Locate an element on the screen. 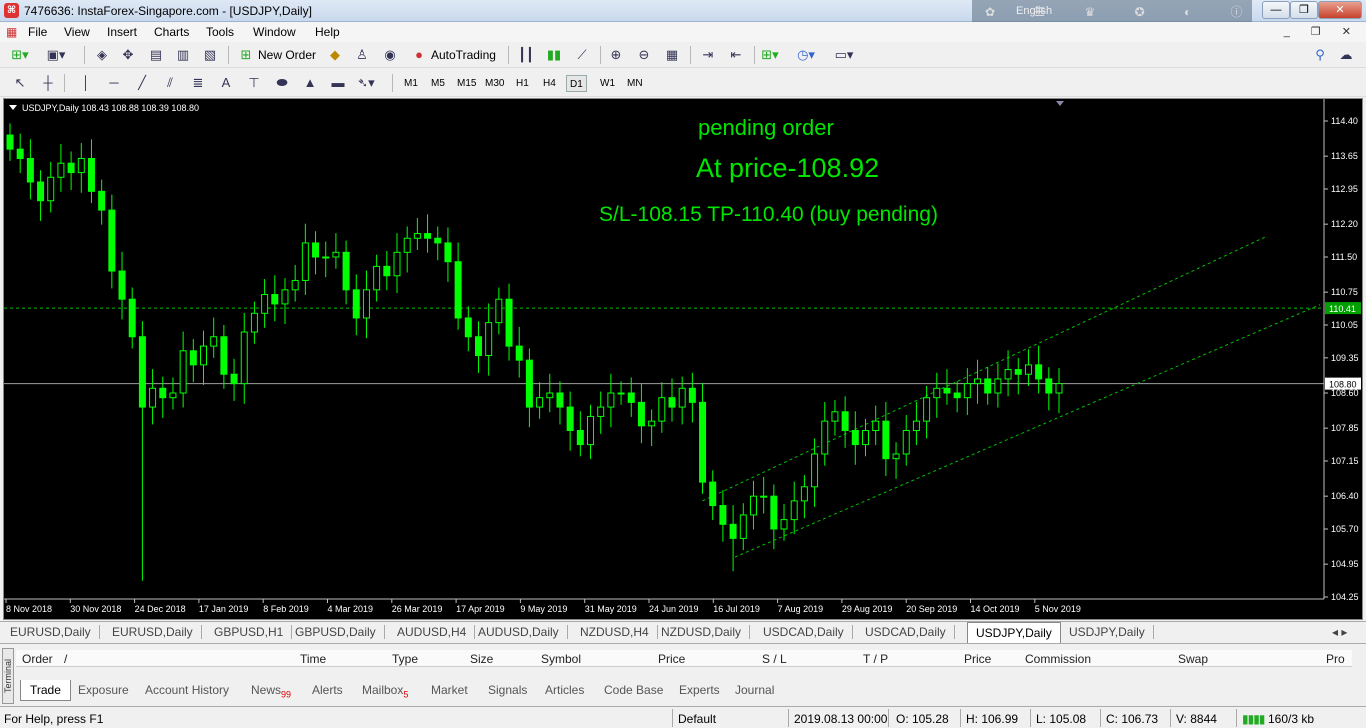 The height and width of the screenshot is (728, 1366). column-header: Pro is located at coordinates (1335, 659).